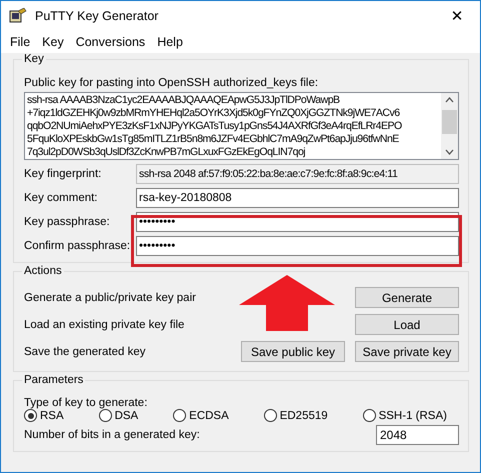  Describe the element at coordinates (53, 42) in the screenshot. I see `menu-item: Key` at that location.